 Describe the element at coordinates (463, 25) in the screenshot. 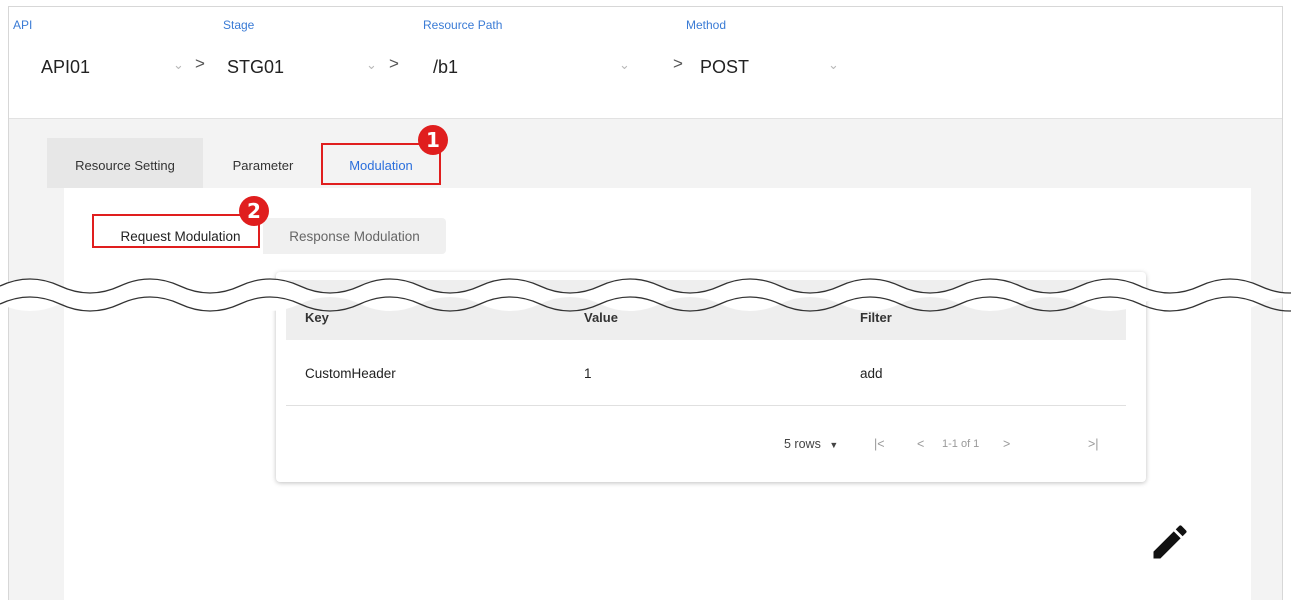

I see `resource-path-label: Resource Path` at that location.